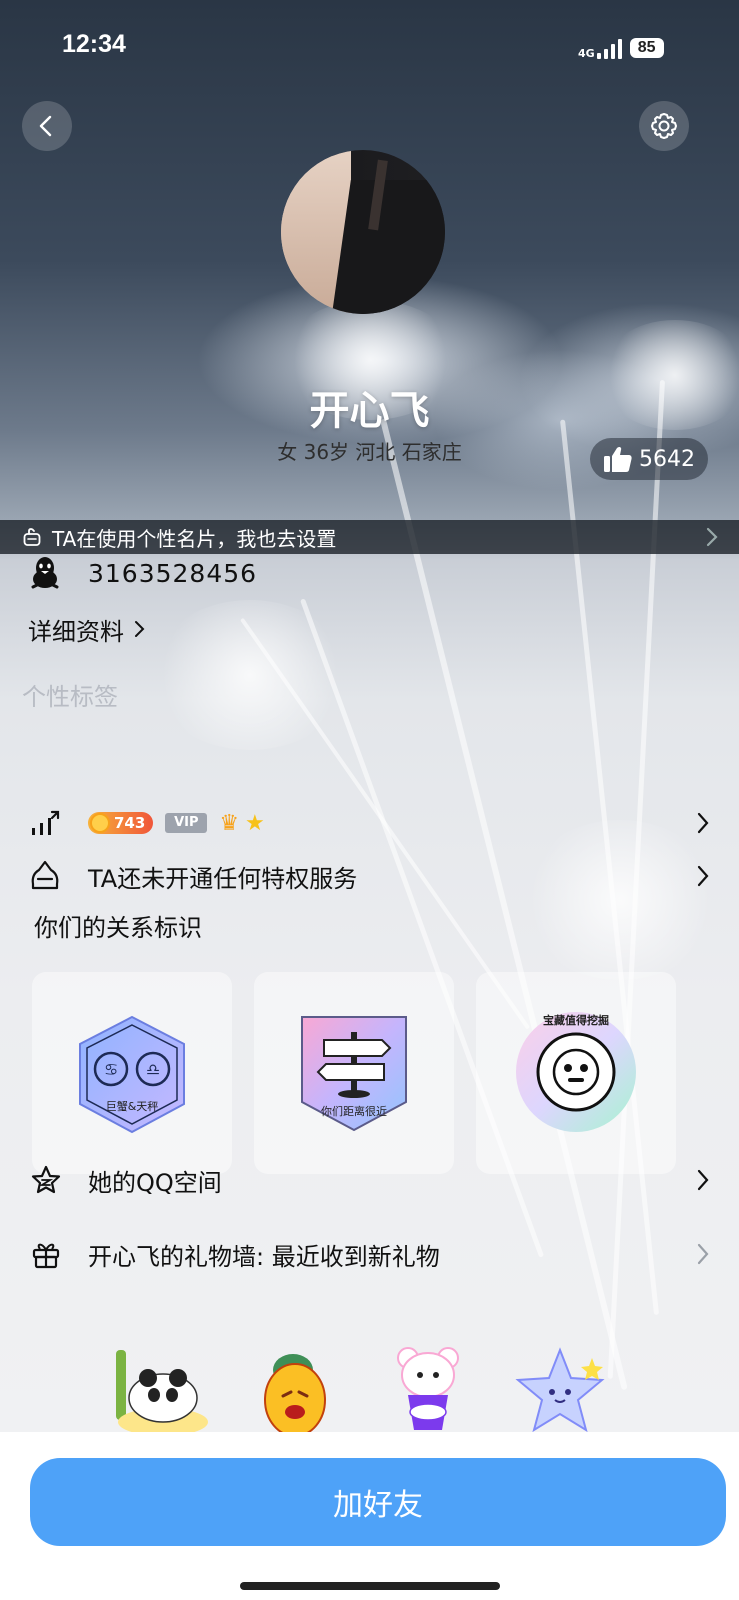  Describe the element at coordinates (155, 1182) in the screenshot. I see `qzone-text: 她的QQ空间` at that location.